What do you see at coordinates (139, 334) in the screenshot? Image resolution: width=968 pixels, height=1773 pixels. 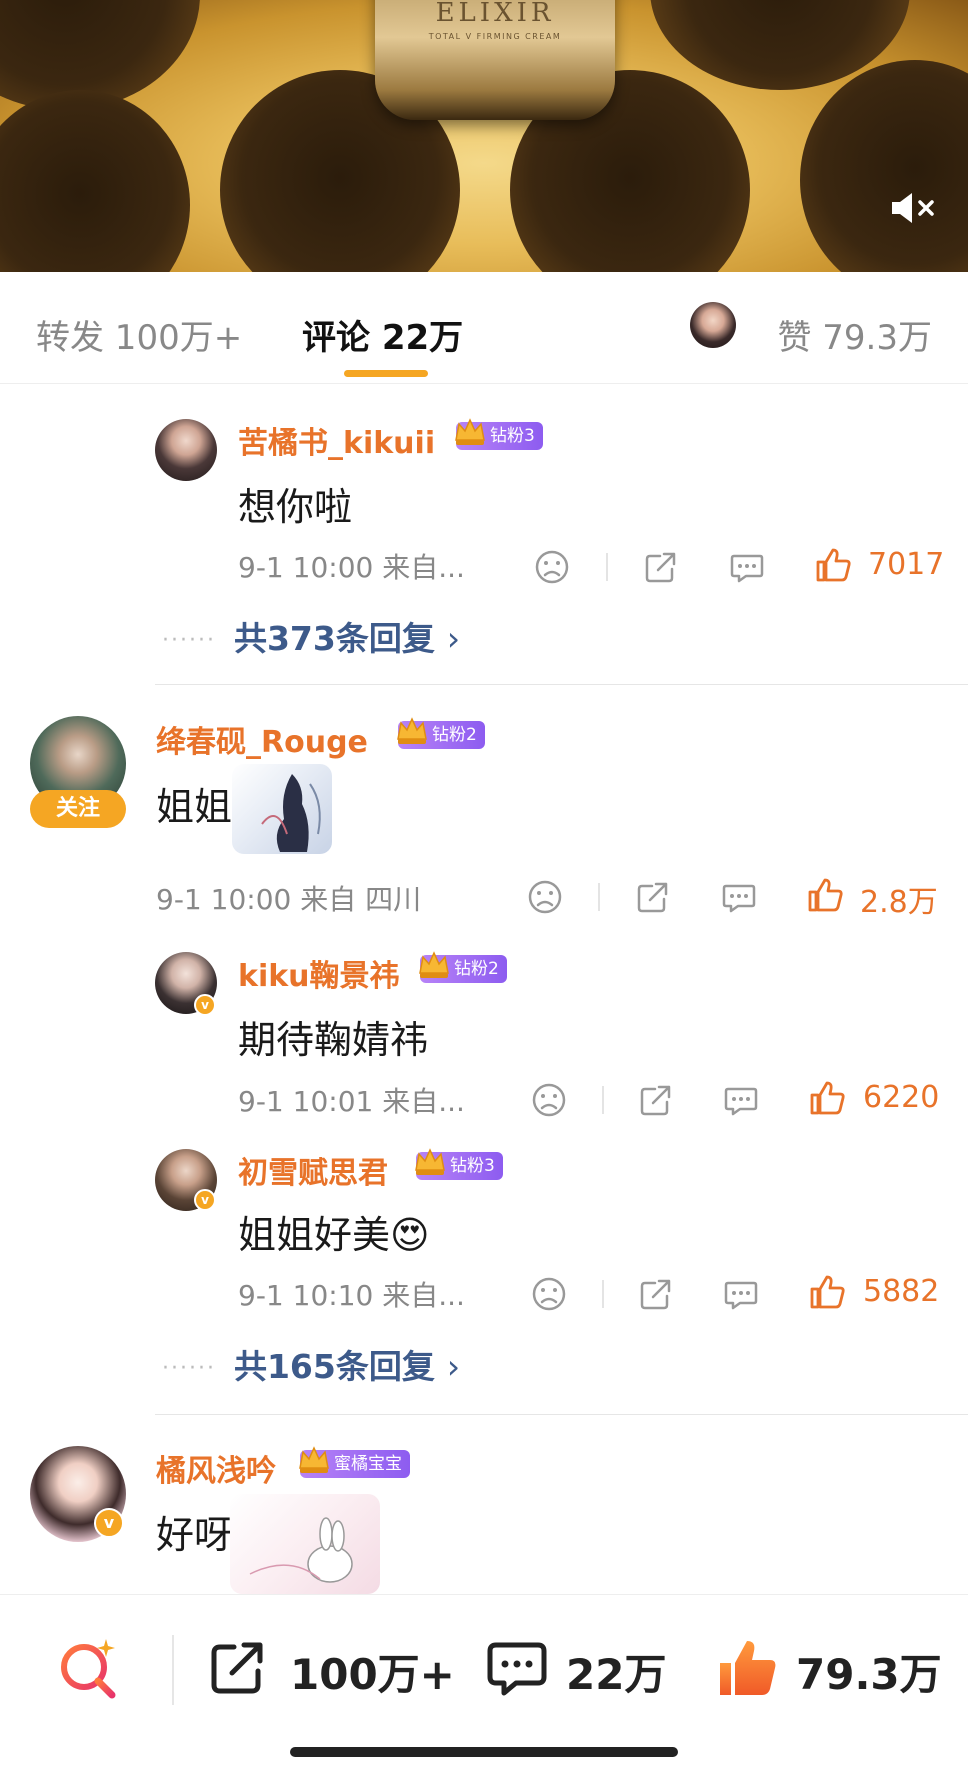 I see `tab-repost: 转发 100万+` at bounding box center [139, 334].